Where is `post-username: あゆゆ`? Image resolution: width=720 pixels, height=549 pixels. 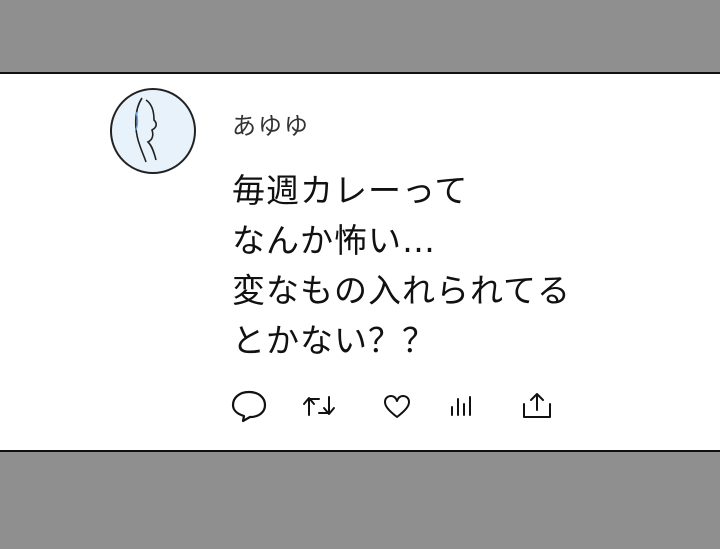
post-username: あゆゆ is located at coordinates (271, 123).